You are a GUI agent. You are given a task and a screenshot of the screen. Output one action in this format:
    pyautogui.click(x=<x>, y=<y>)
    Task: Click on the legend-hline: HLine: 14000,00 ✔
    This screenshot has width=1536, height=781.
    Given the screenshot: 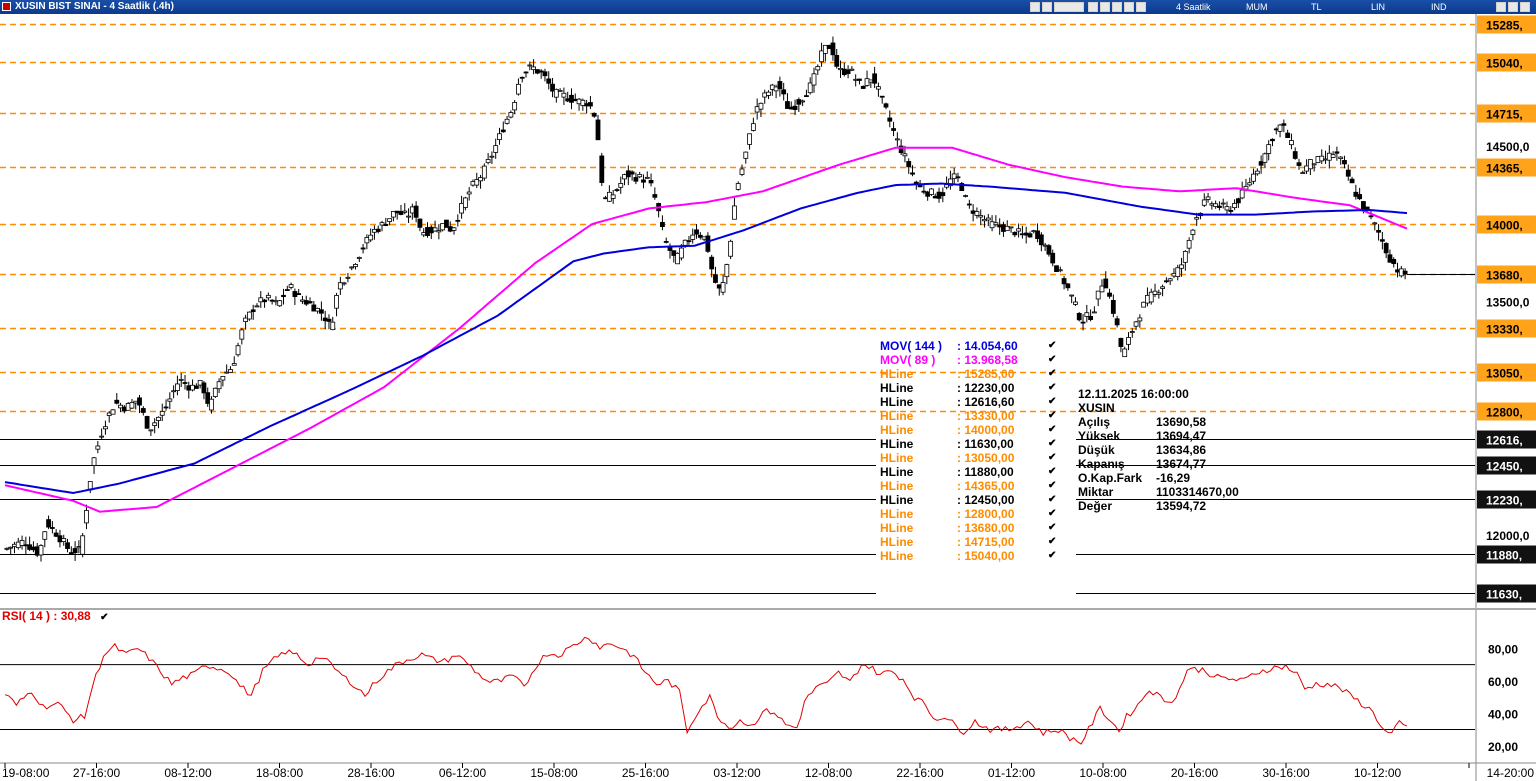 What is the action you would take?
    pyautogui.click(x=970, y=430)
    